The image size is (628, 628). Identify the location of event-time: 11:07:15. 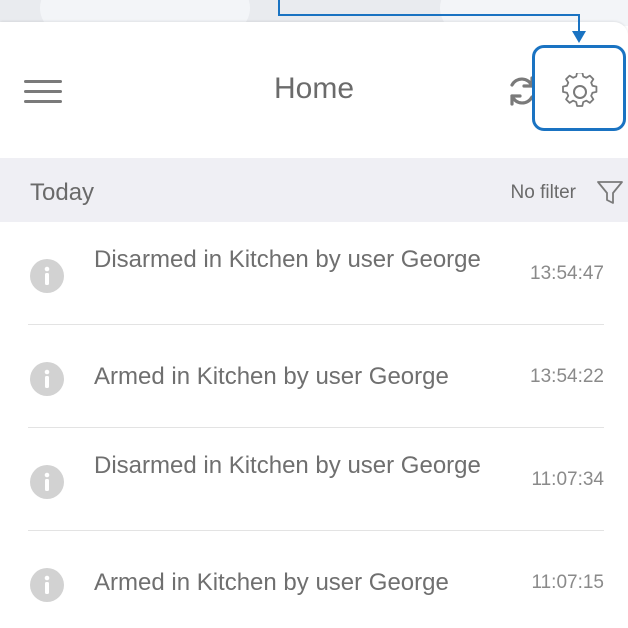
(567, 582).